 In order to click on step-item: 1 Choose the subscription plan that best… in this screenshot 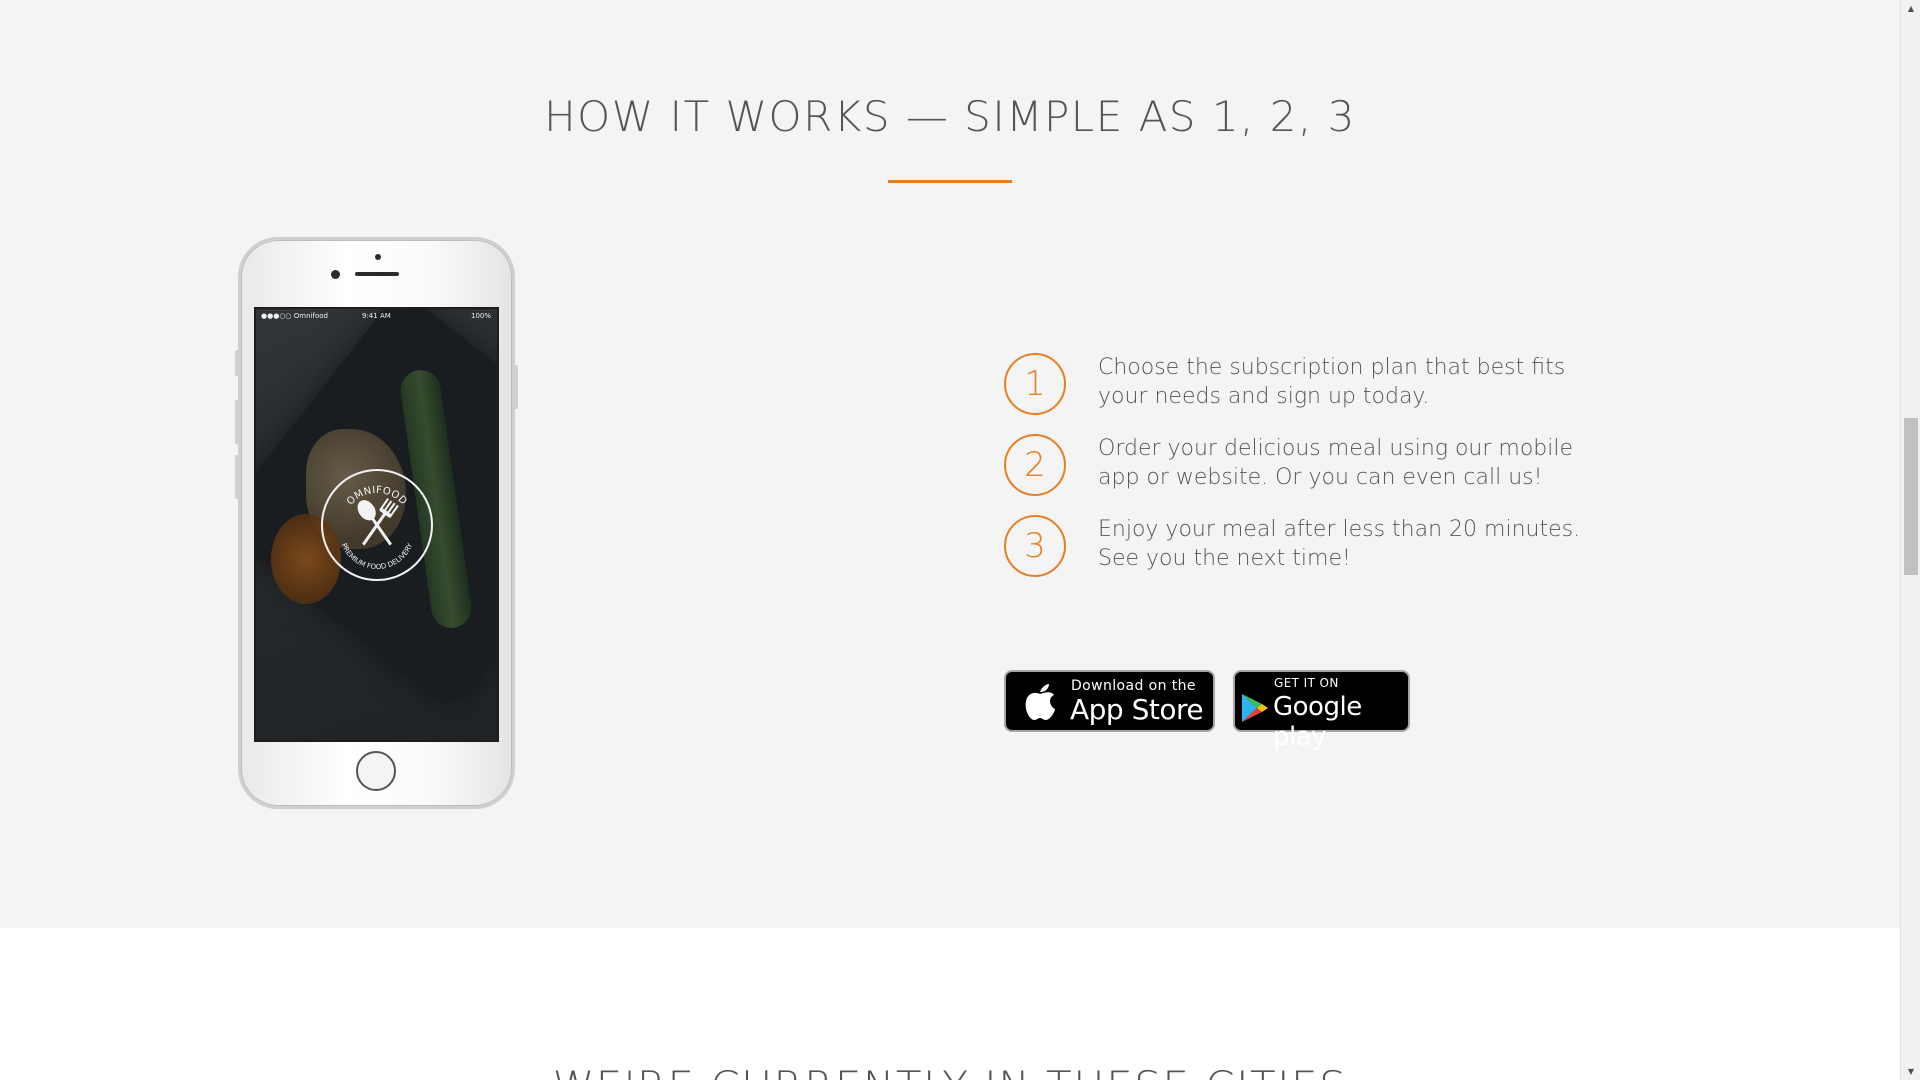, I will do `click(1304, 388)`.